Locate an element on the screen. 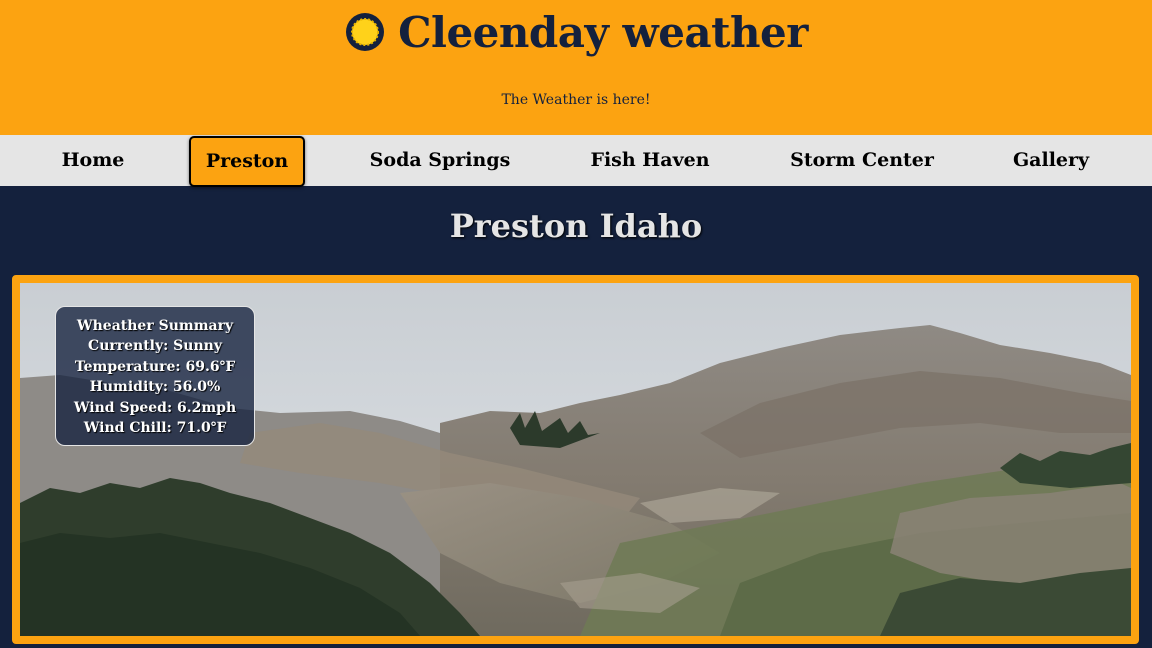 This screenshot has height=648, width=1152. brand: Cleenday weather is located at coordinates (576, 32).